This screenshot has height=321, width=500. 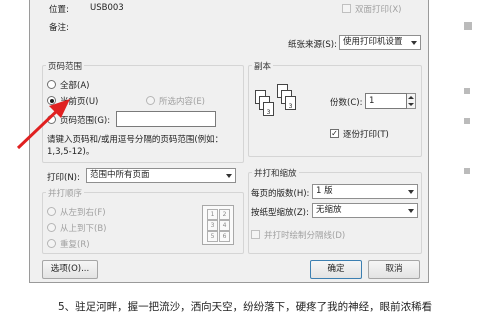 I want to click on red-arrow-annotation, so click(x=43, y=124).